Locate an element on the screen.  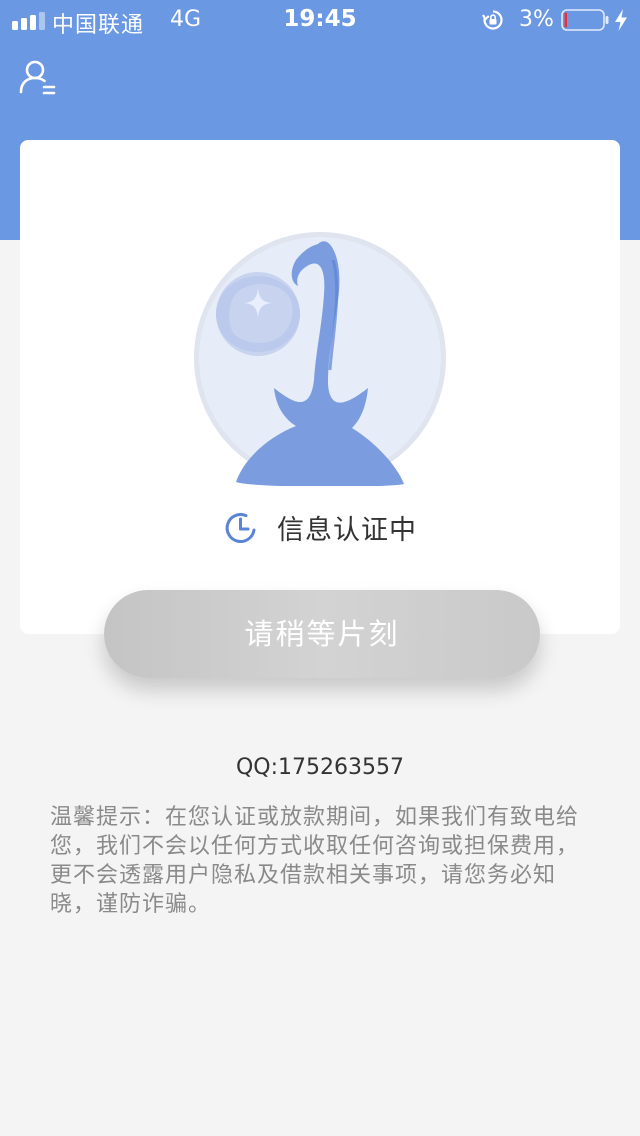
charging-bolt-icon is located at coordinates (621, 20).